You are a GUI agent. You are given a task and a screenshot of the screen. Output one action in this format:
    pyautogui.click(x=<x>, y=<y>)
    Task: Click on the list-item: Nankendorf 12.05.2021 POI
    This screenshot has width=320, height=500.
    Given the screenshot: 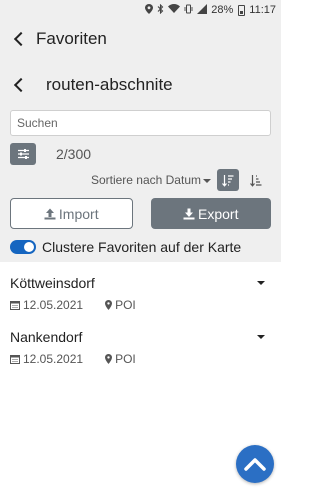 What is the action you would take?
    pyautogui.click(x=140, y=348)
    